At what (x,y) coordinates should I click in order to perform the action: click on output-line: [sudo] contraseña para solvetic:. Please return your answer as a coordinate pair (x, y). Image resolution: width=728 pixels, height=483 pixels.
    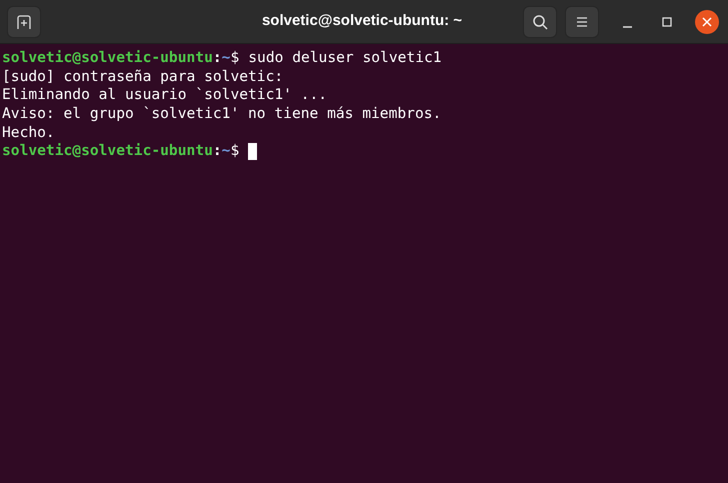
    Looking at the image, I should click on (143, 77).